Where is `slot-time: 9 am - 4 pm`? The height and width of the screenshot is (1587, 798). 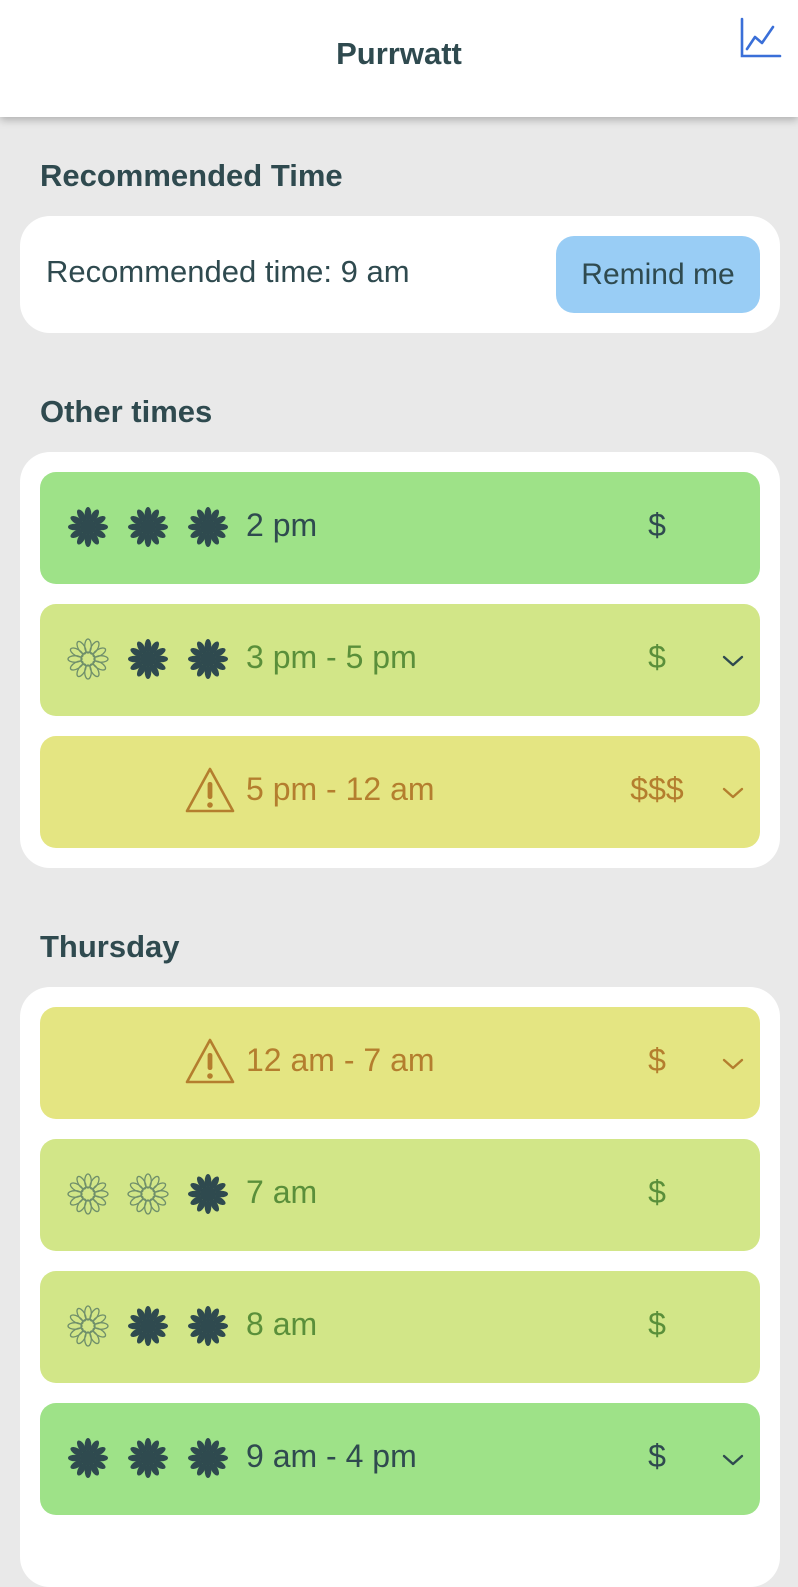 slot-time: 9 am - 4 pm is located at coordinates (331, 1456).